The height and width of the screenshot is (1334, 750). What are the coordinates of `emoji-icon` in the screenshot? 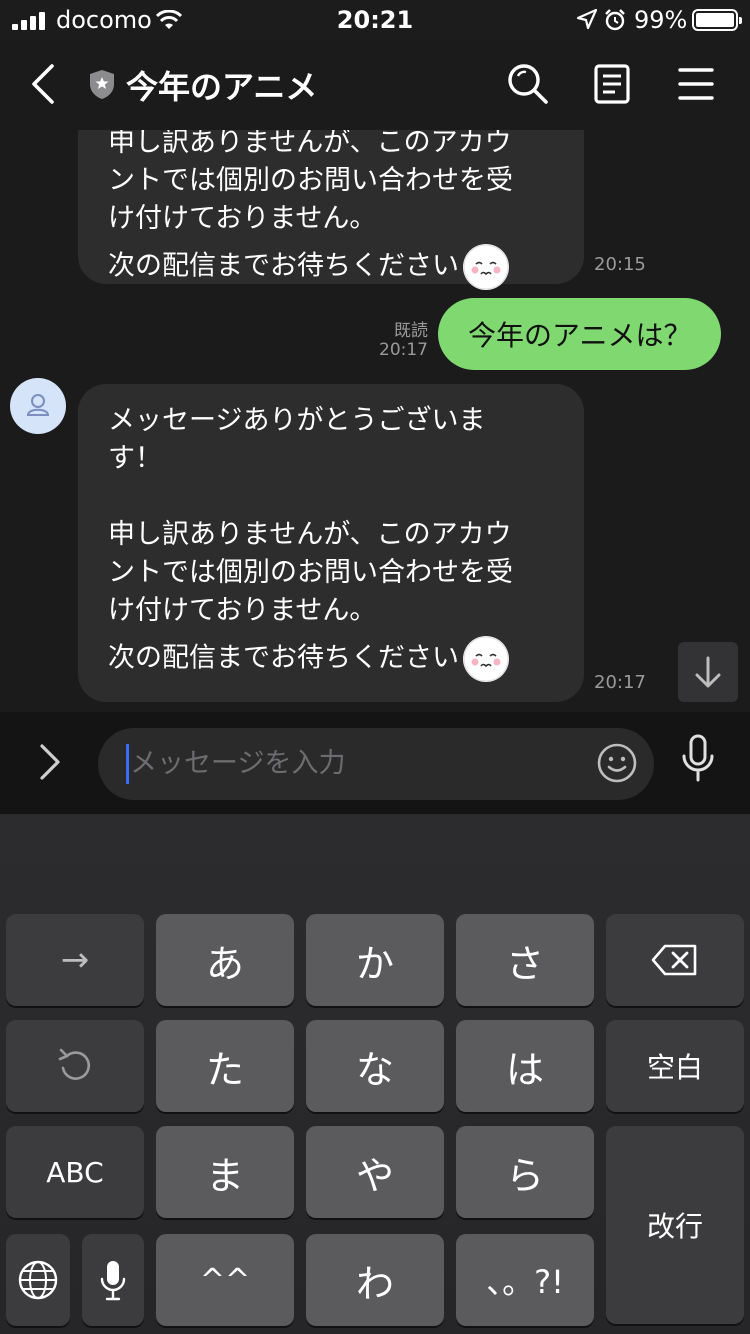 It's located at (617, 763).